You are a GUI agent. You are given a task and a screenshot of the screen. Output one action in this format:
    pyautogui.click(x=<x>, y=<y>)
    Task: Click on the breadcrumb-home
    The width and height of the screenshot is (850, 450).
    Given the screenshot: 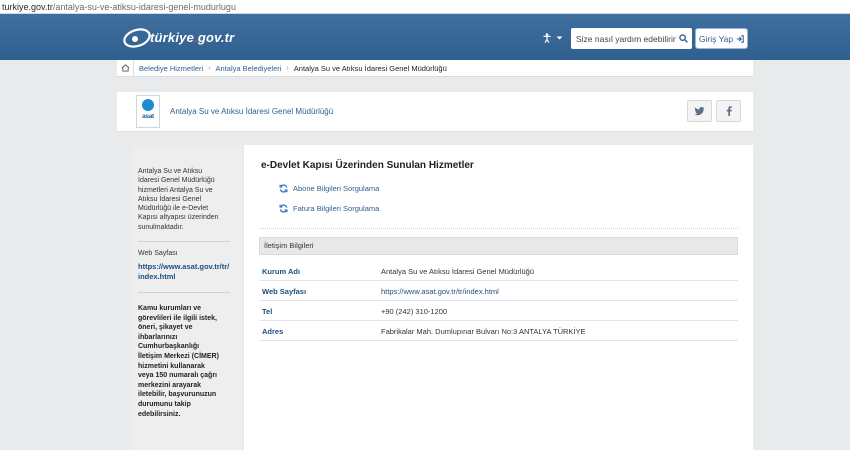 What is the action you would take?
    pyautogui.click(x=125, y=68)
    